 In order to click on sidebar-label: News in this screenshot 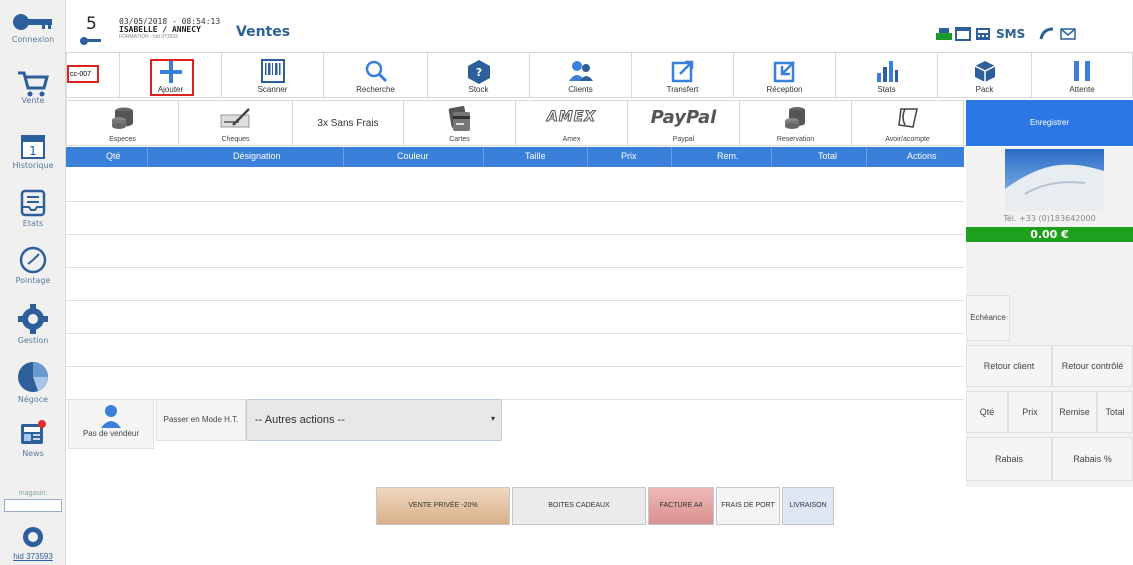, I will do `click(33, 453)`.